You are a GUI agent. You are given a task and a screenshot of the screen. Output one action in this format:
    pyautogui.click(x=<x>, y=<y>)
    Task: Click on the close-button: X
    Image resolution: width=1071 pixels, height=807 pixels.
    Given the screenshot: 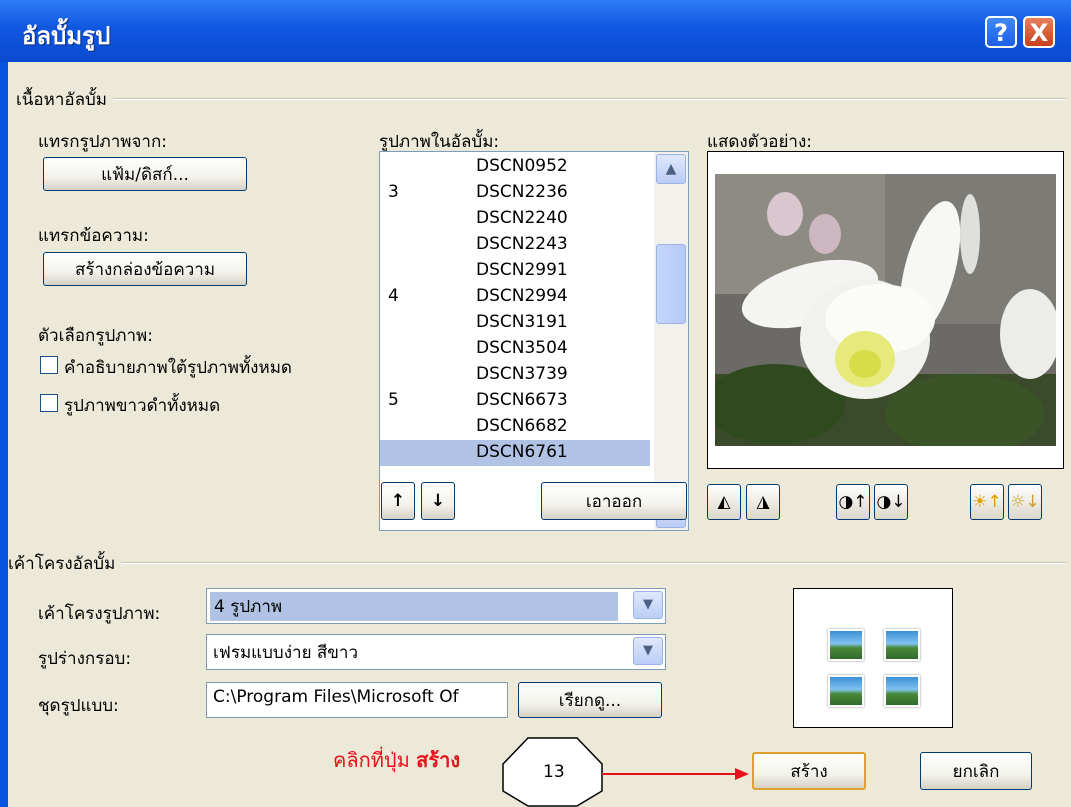 What is the action you would take?
    pyautogui.click(x=1039, y=32)
    